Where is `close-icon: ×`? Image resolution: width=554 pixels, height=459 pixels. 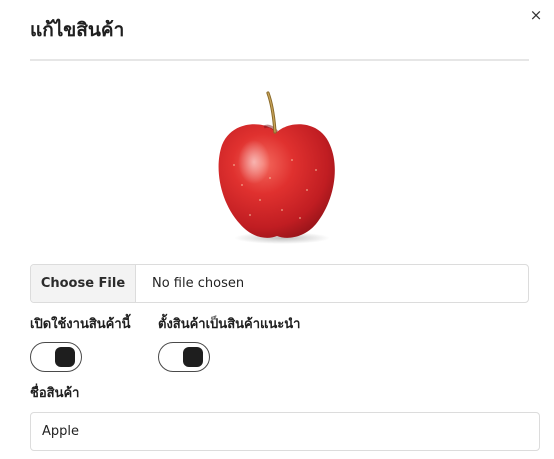 close-icon: × is located at coordinates (536, 15).